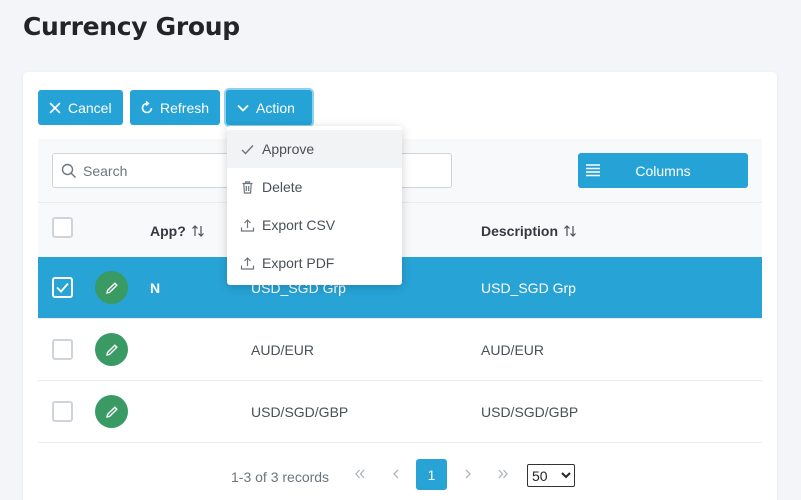 The image size is (801, 500). I want to click on cancel-button-label: Cancel, so click(90, 107).